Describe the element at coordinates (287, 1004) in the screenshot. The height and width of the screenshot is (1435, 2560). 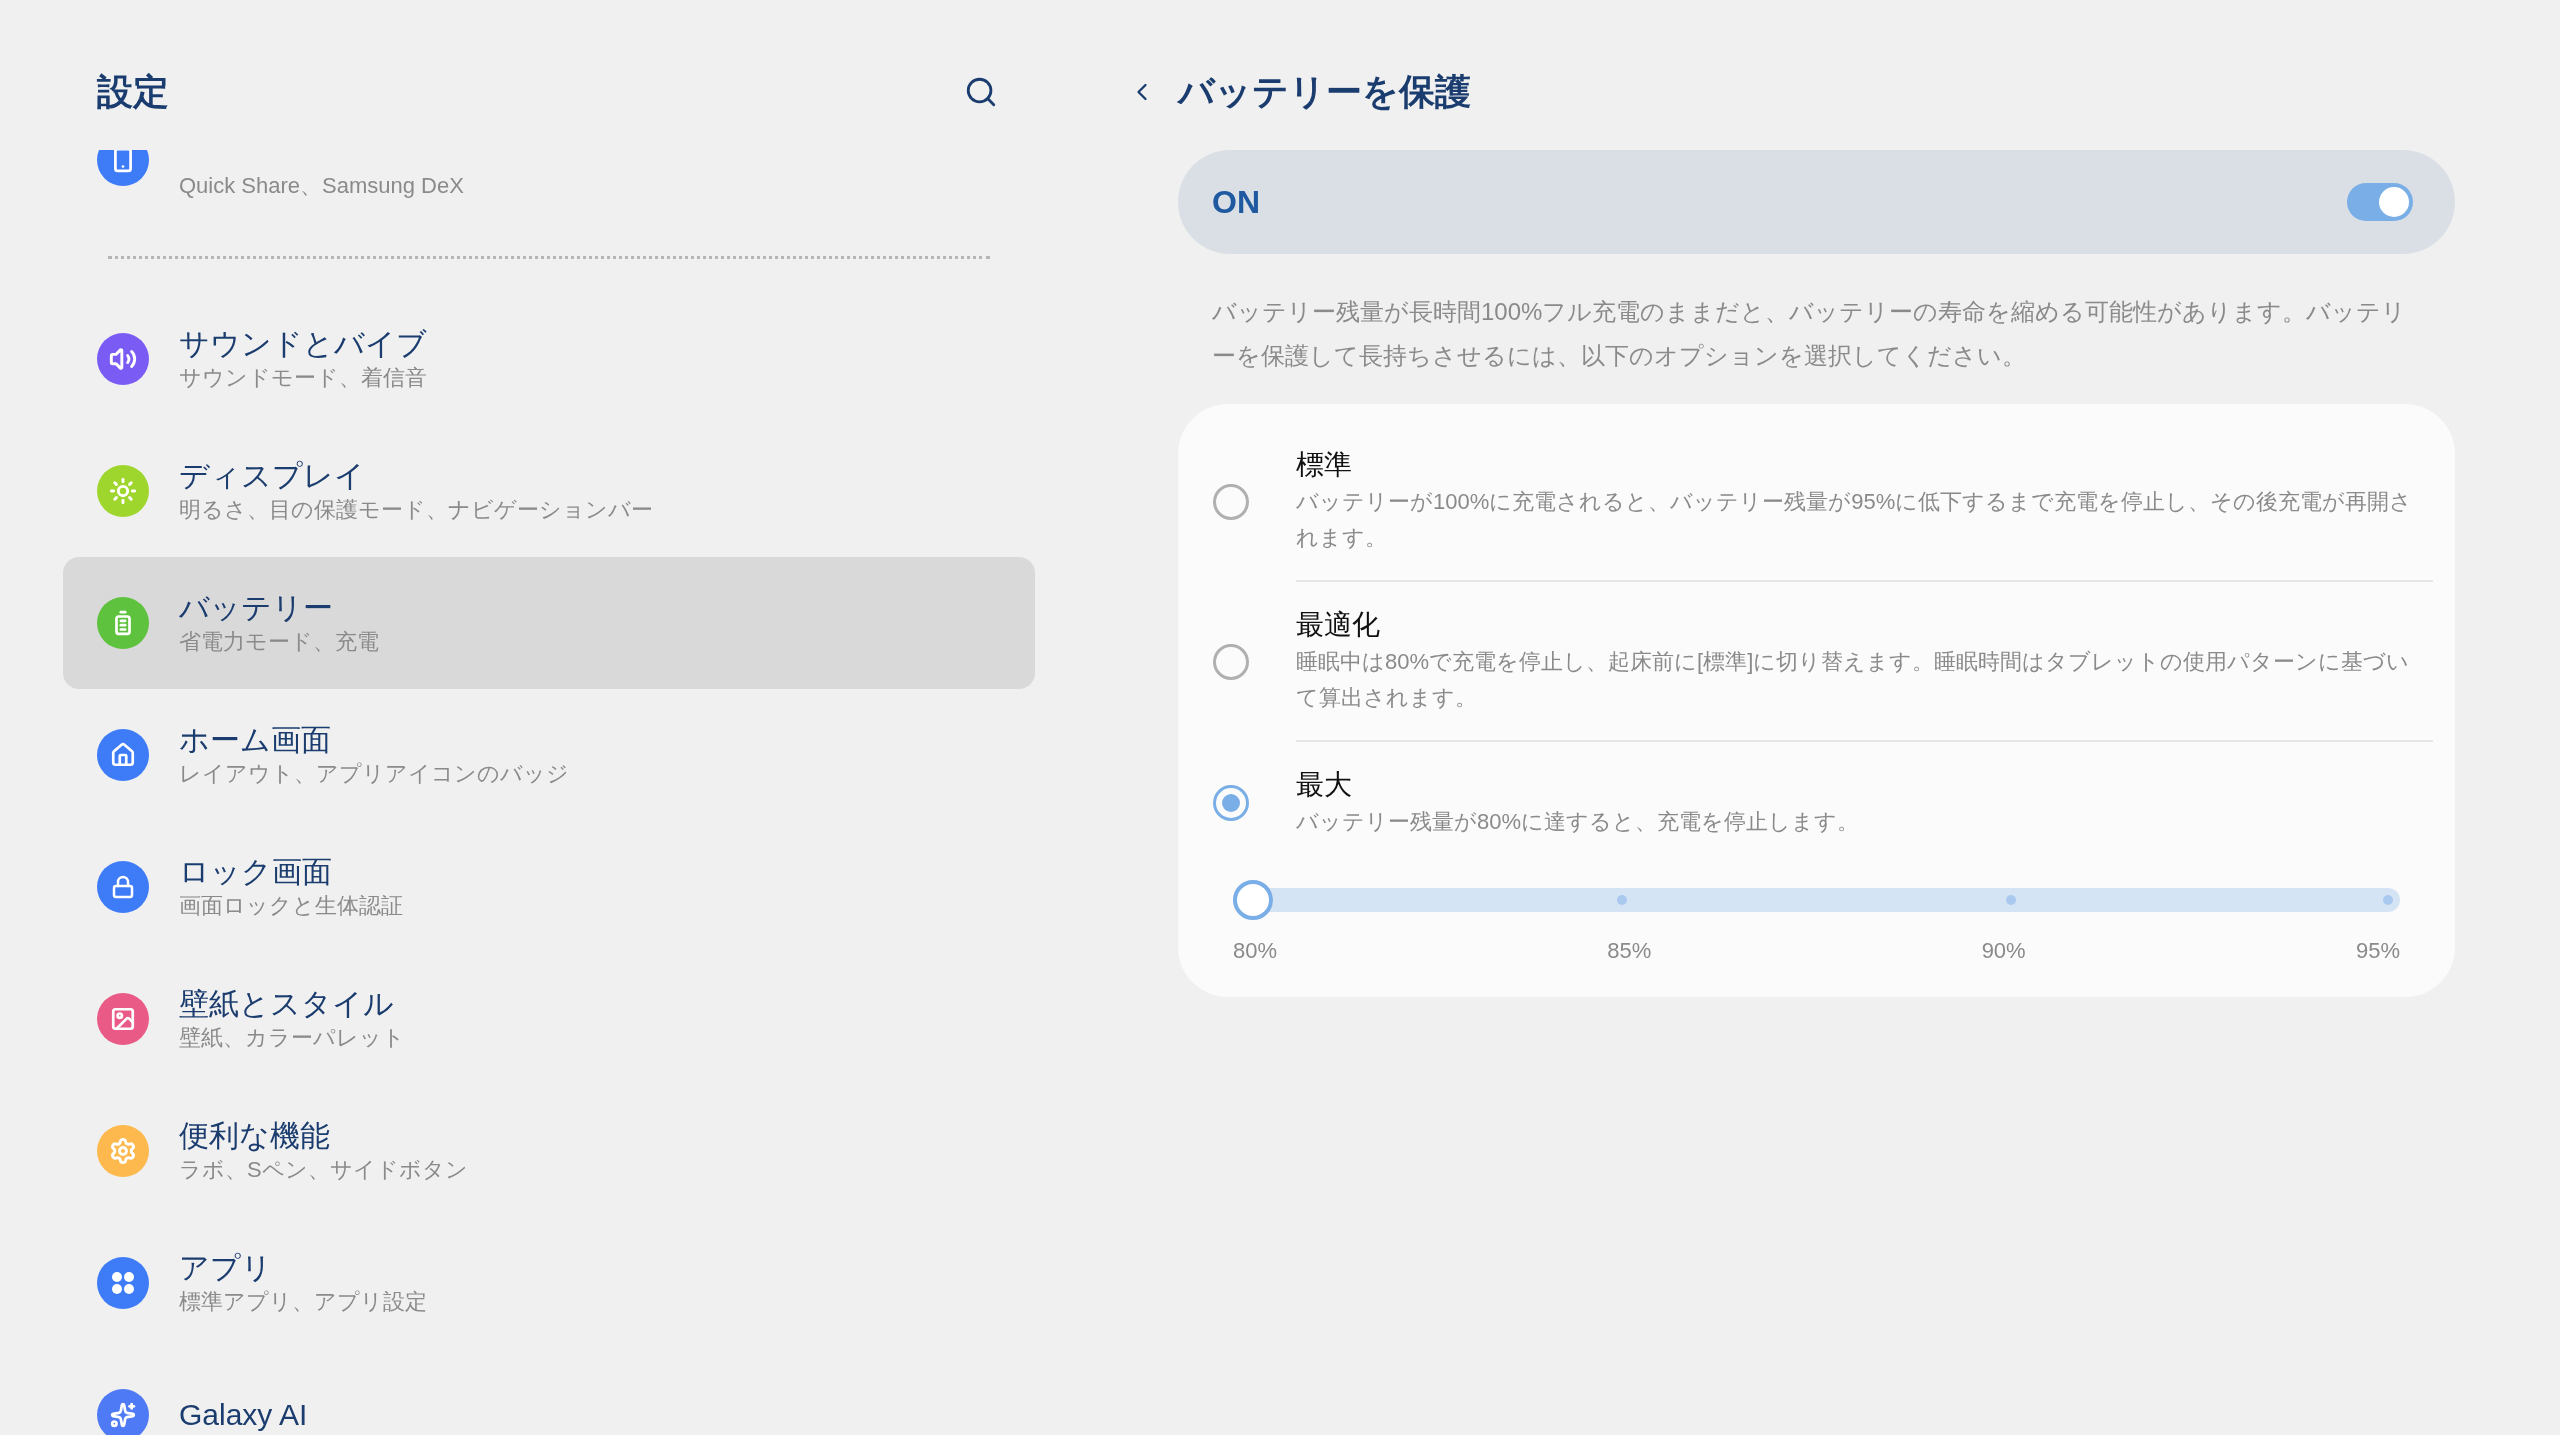
I see `item-title: 壁紙とスタイル` at that location.